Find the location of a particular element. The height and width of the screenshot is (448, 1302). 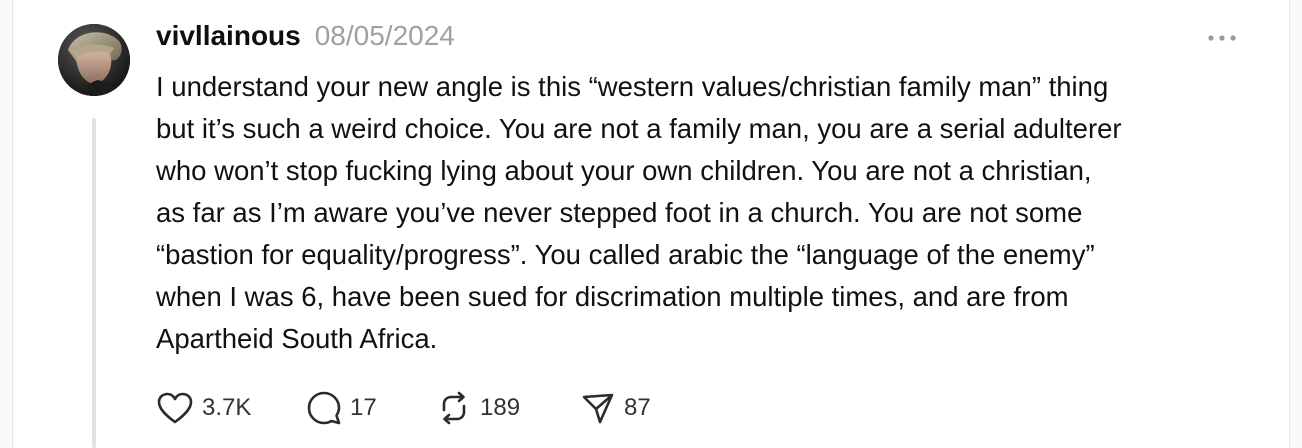

more-horizontal-icon is located at coordinates (1222, 38).